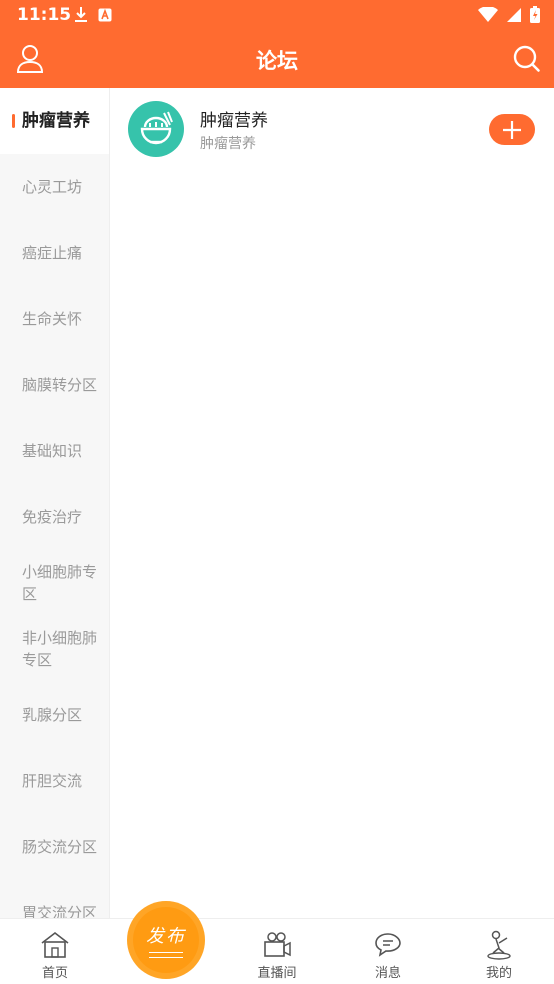 This screenshot has width=554, height=984. I want to click on sidebar-item-label: 肝胆交流, so click(52, 781).